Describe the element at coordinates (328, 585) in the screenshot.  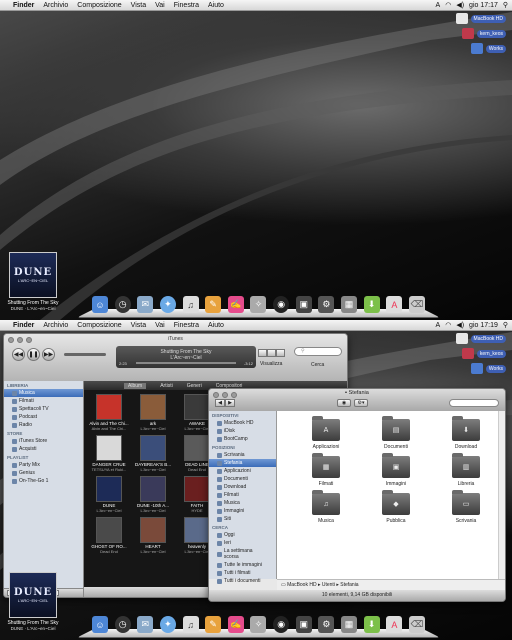
I see `path-item: Utenti` at that location.